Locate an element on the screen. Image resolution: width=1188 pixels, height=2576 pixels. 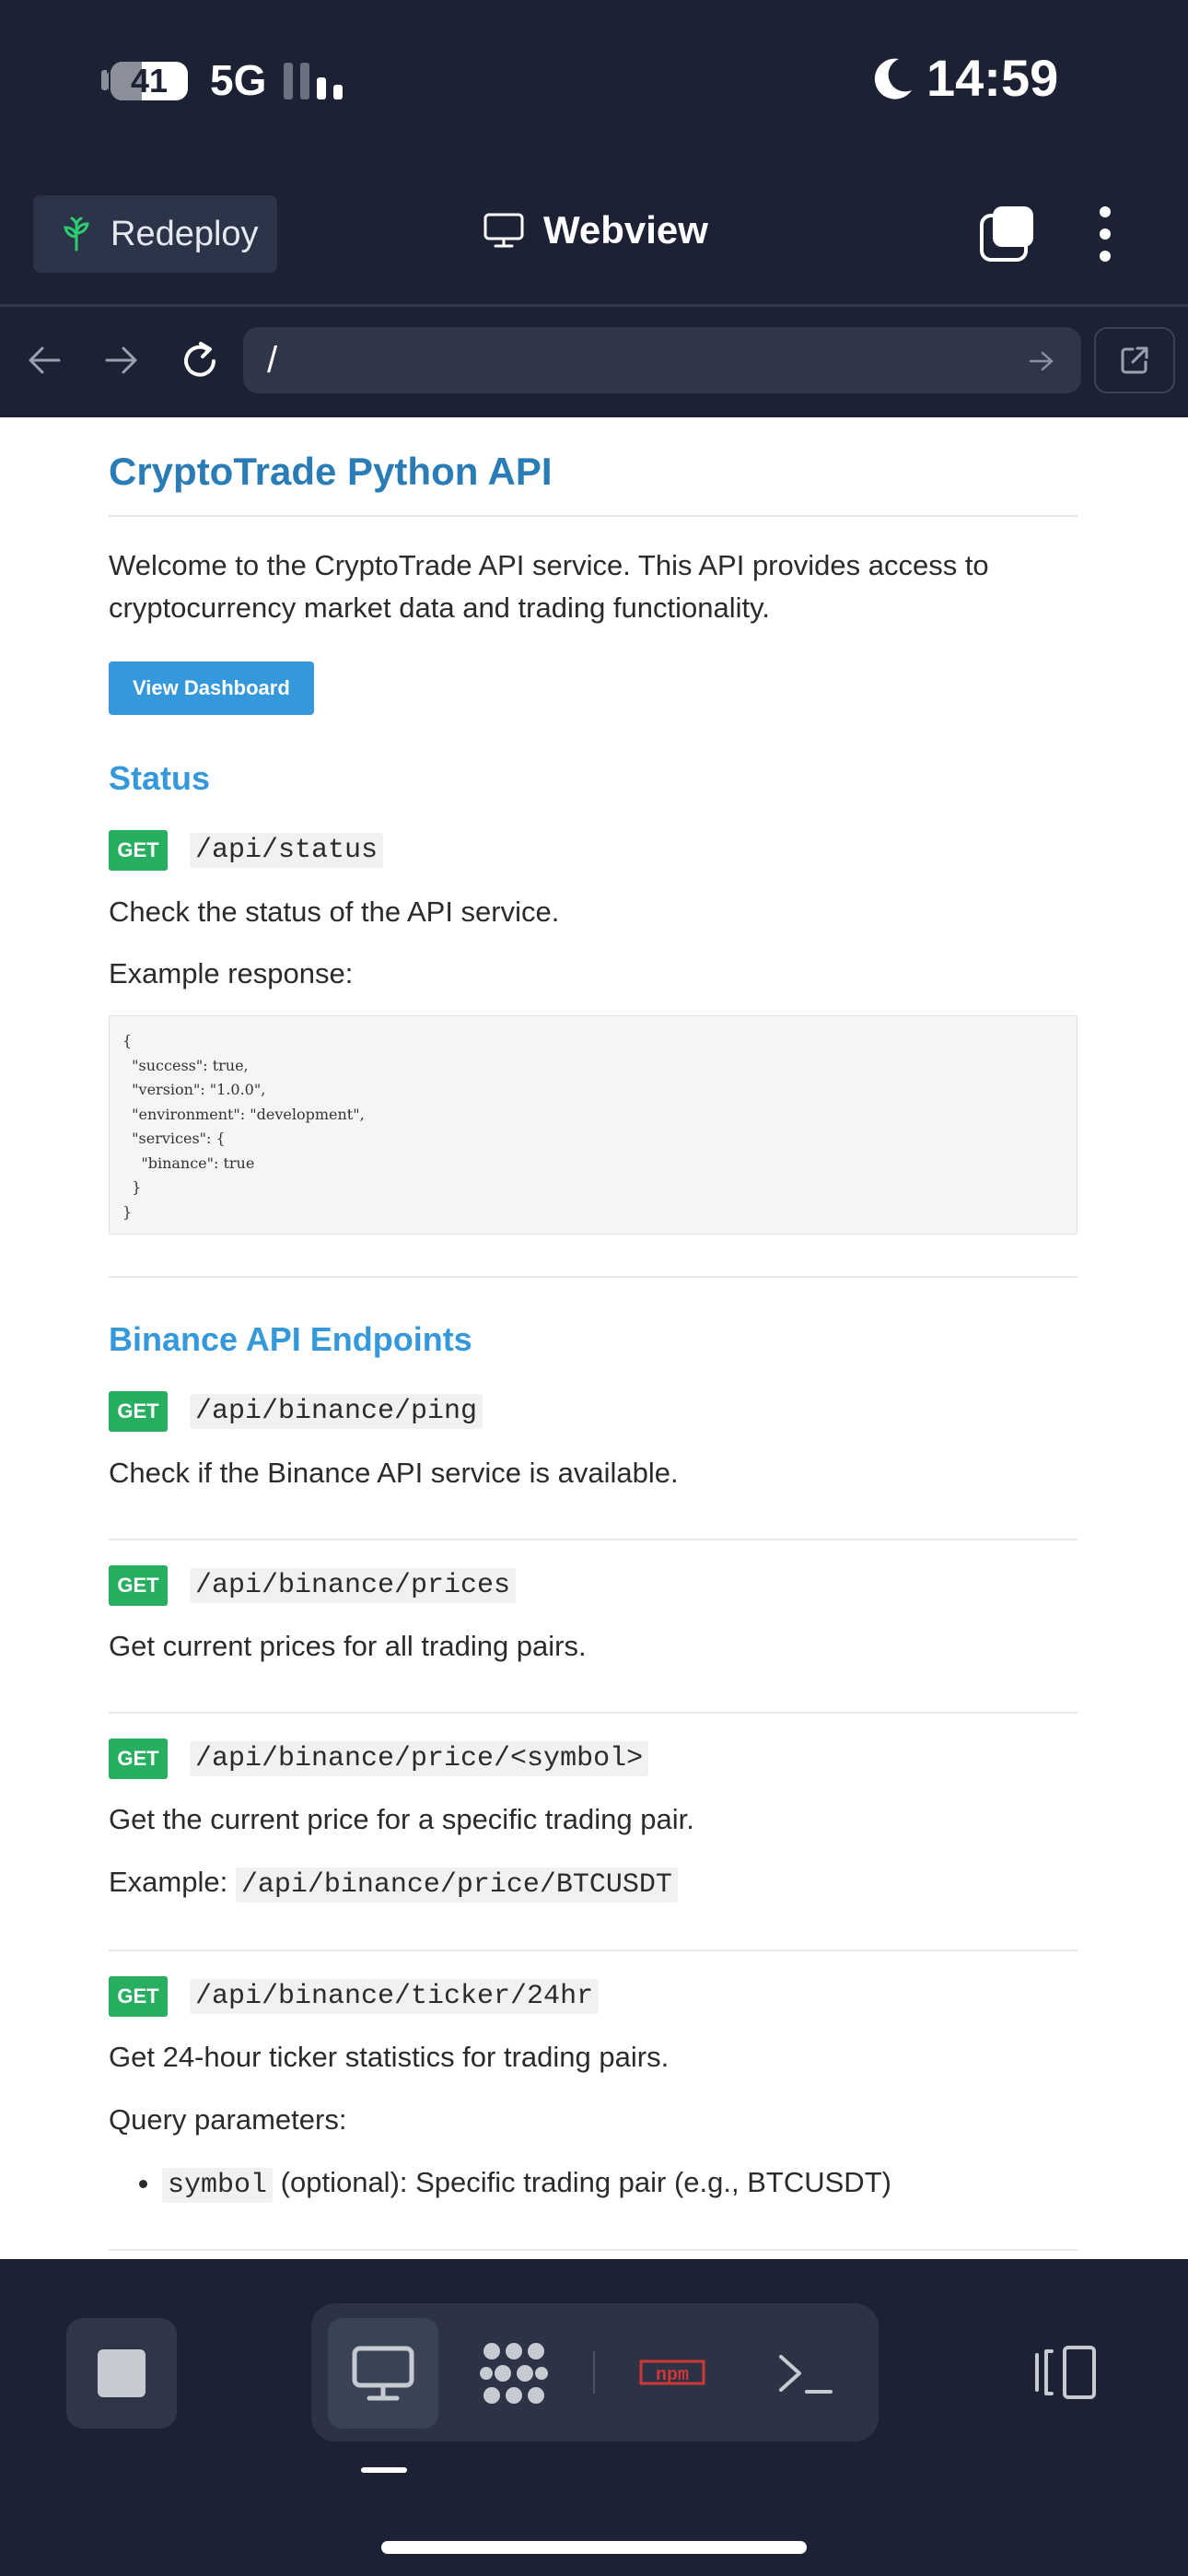
preview-icon is located at coordinates (383, 2373).